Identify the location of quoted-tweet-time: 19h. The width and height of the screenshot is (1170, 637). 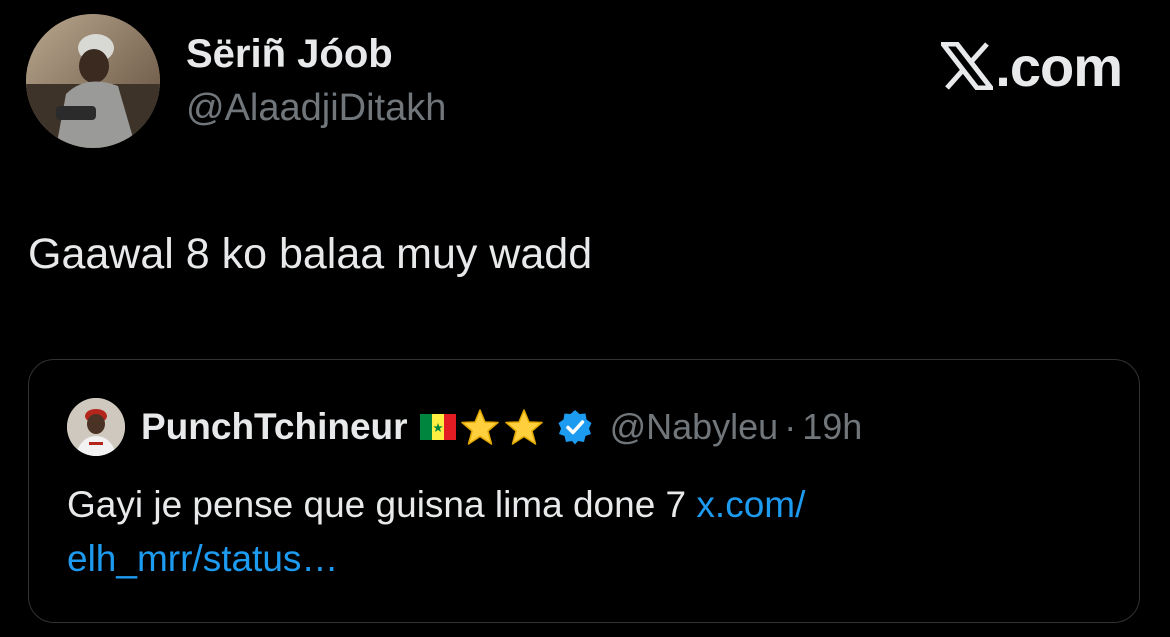
(832, 427).